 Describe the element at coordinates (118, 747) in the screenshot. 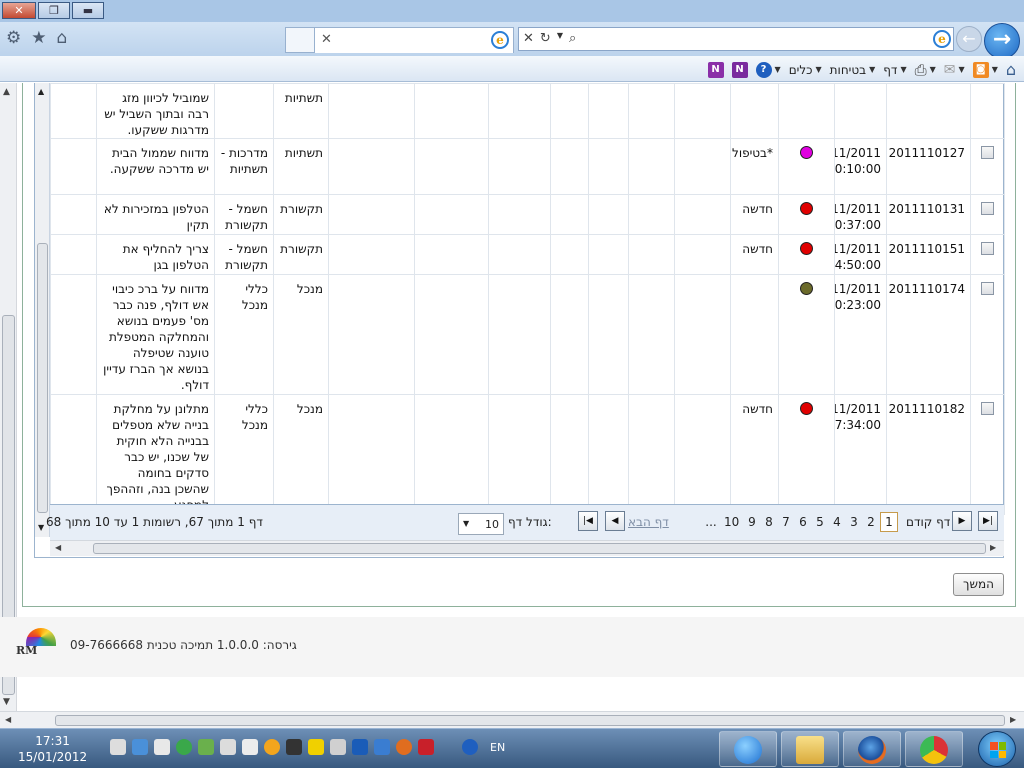

I see `tray-app-icon` at that location.